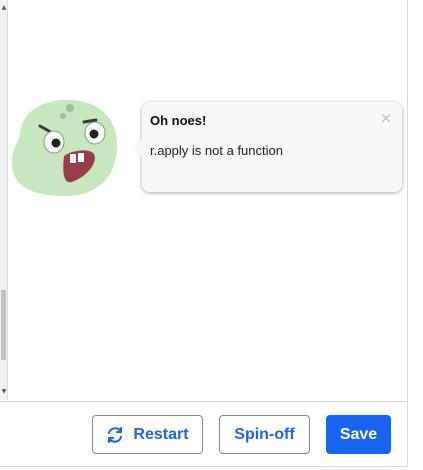  Describe the element at coordinates (161, 434) in the screenshot. I see `restart-label: Restart` at that location.